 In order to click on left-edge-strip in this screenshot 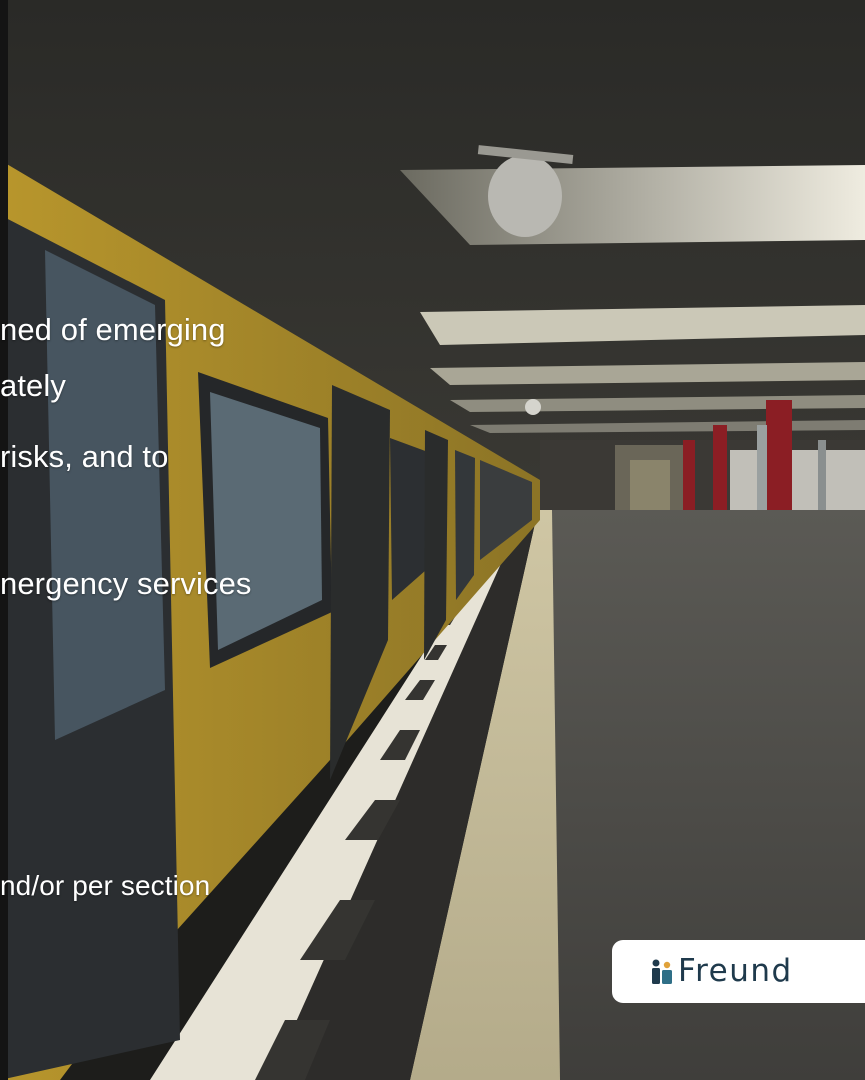, I will do `click(4, 540)`.